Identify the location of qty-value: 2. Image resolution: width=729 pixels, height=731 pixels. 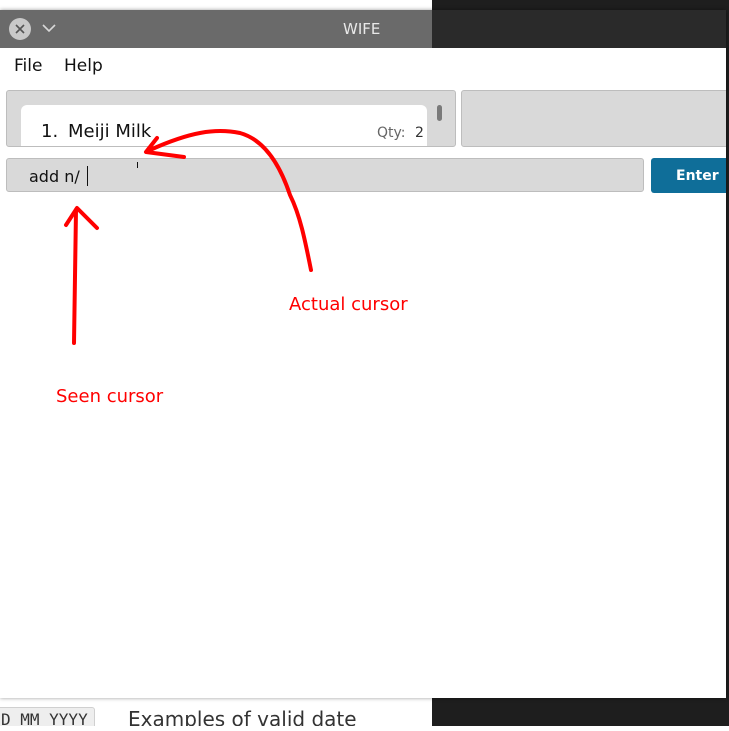
(419, 133).